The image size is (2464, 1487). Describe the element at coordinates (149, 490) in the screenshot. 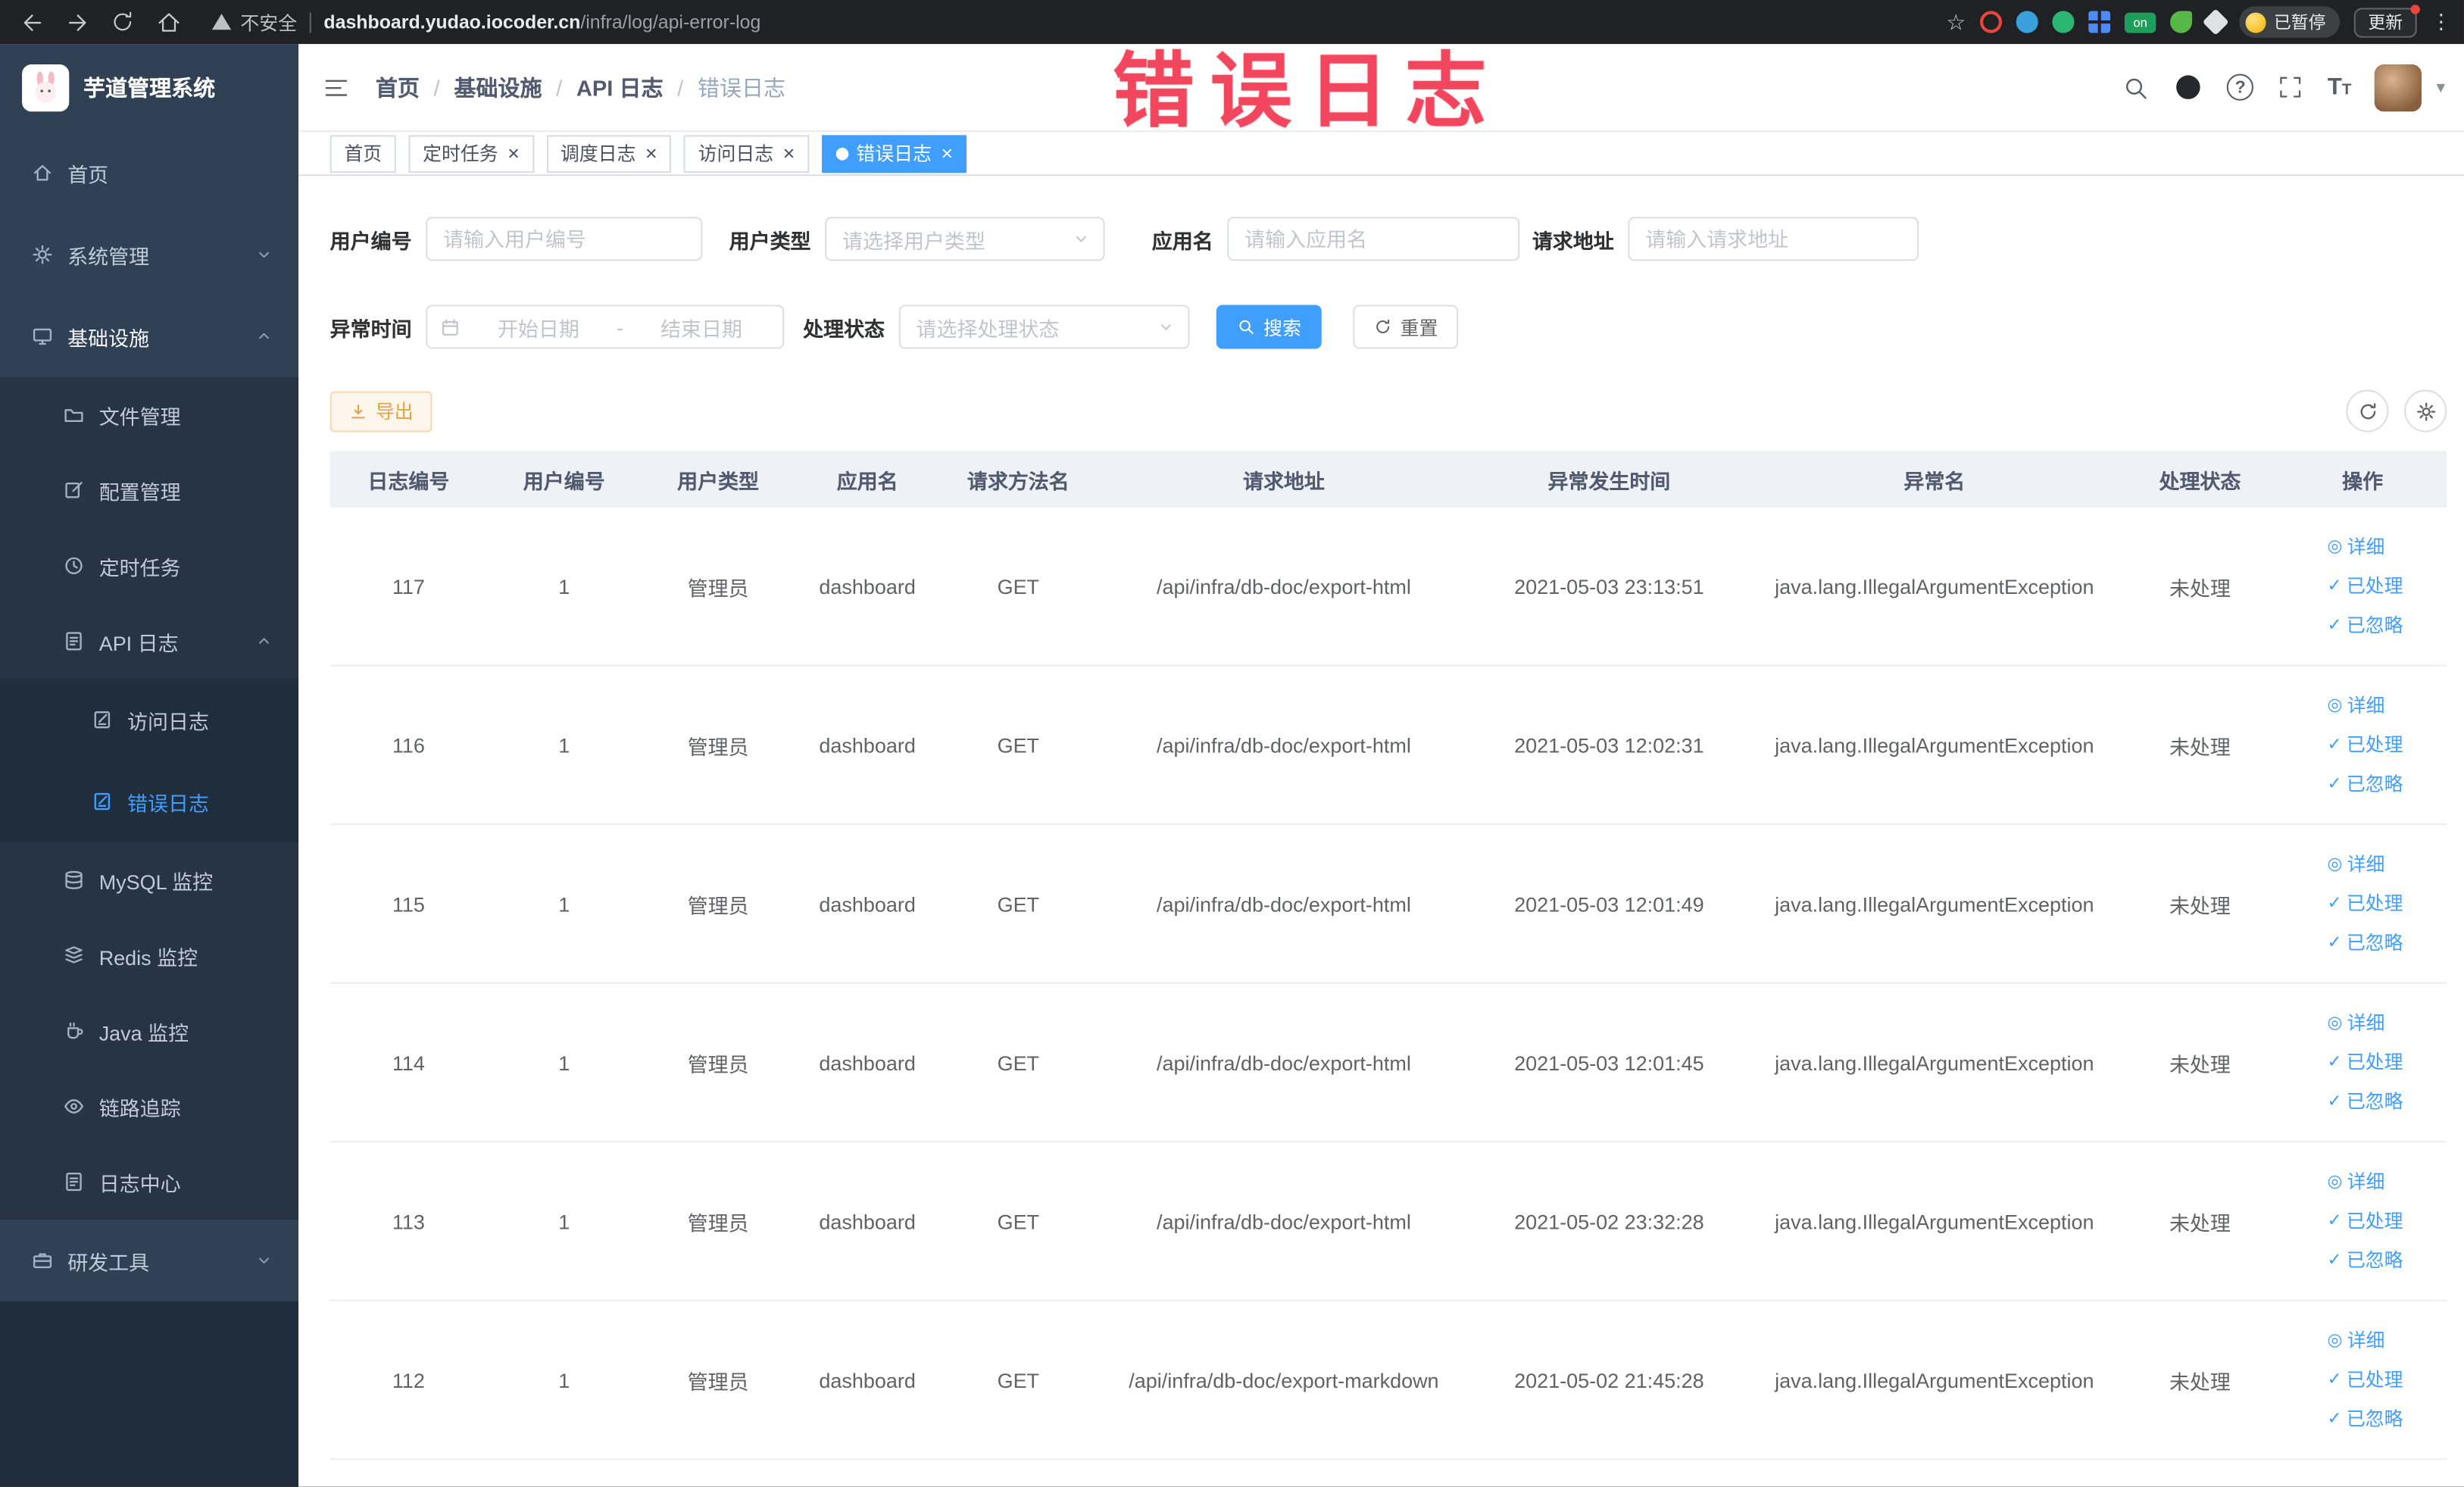

I see `sidebar-item-config-management: 配置管理` at that location.